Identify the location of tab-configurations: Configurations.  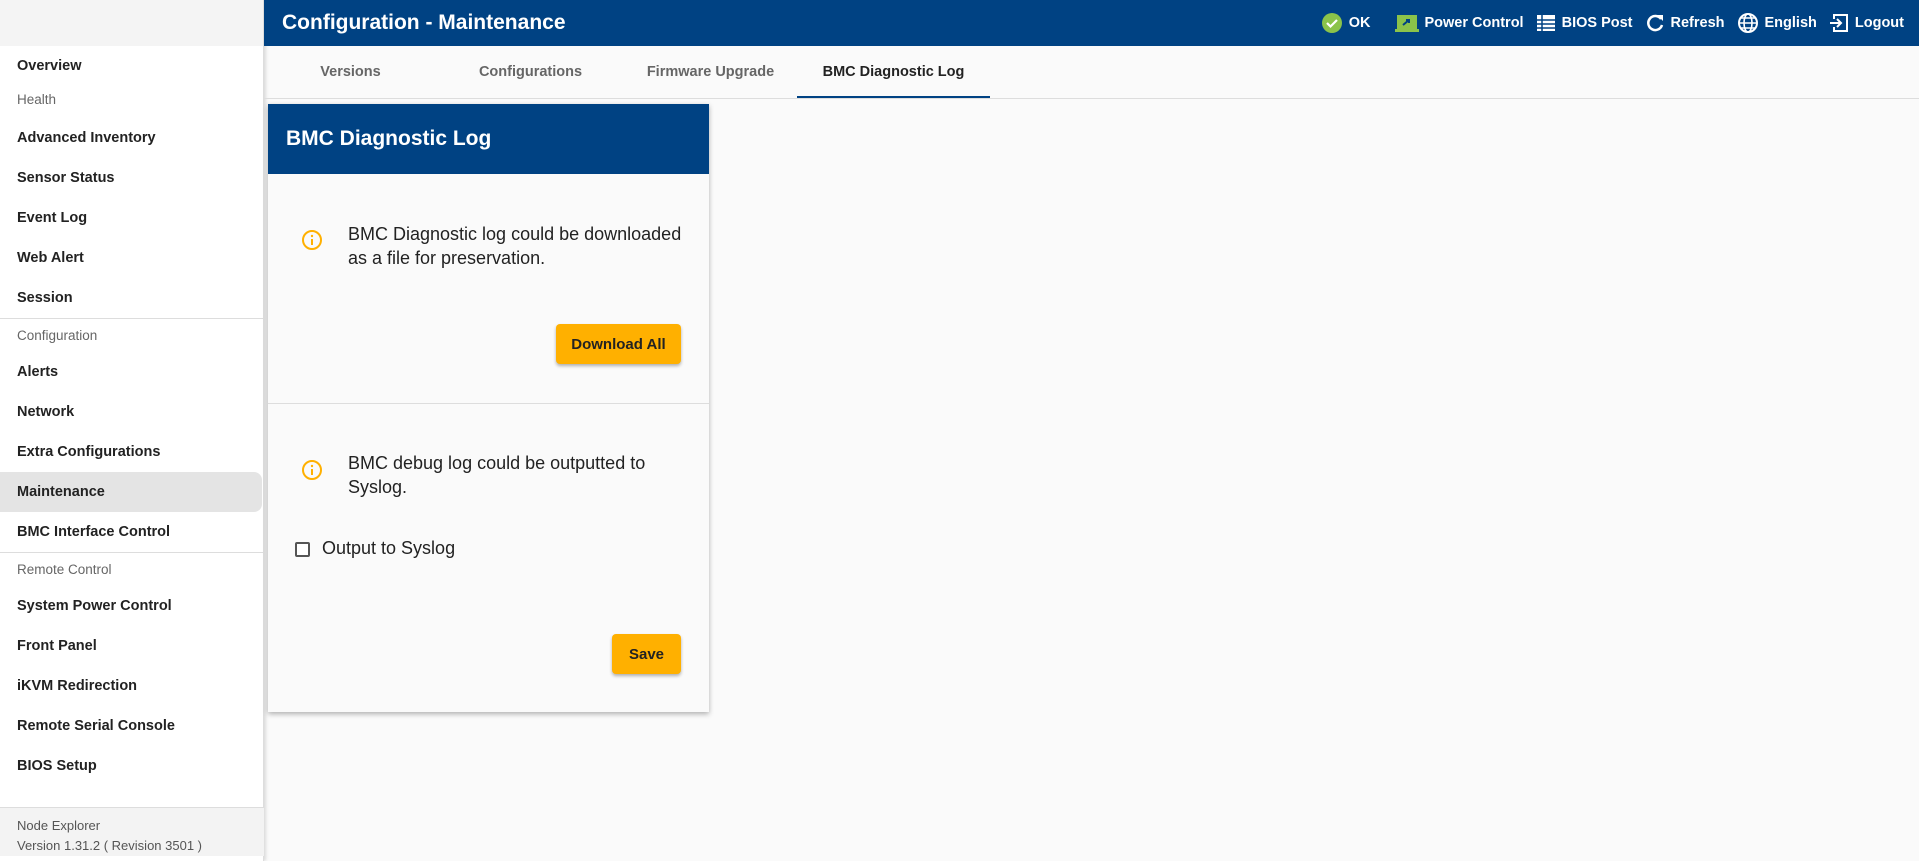
(530, 72).